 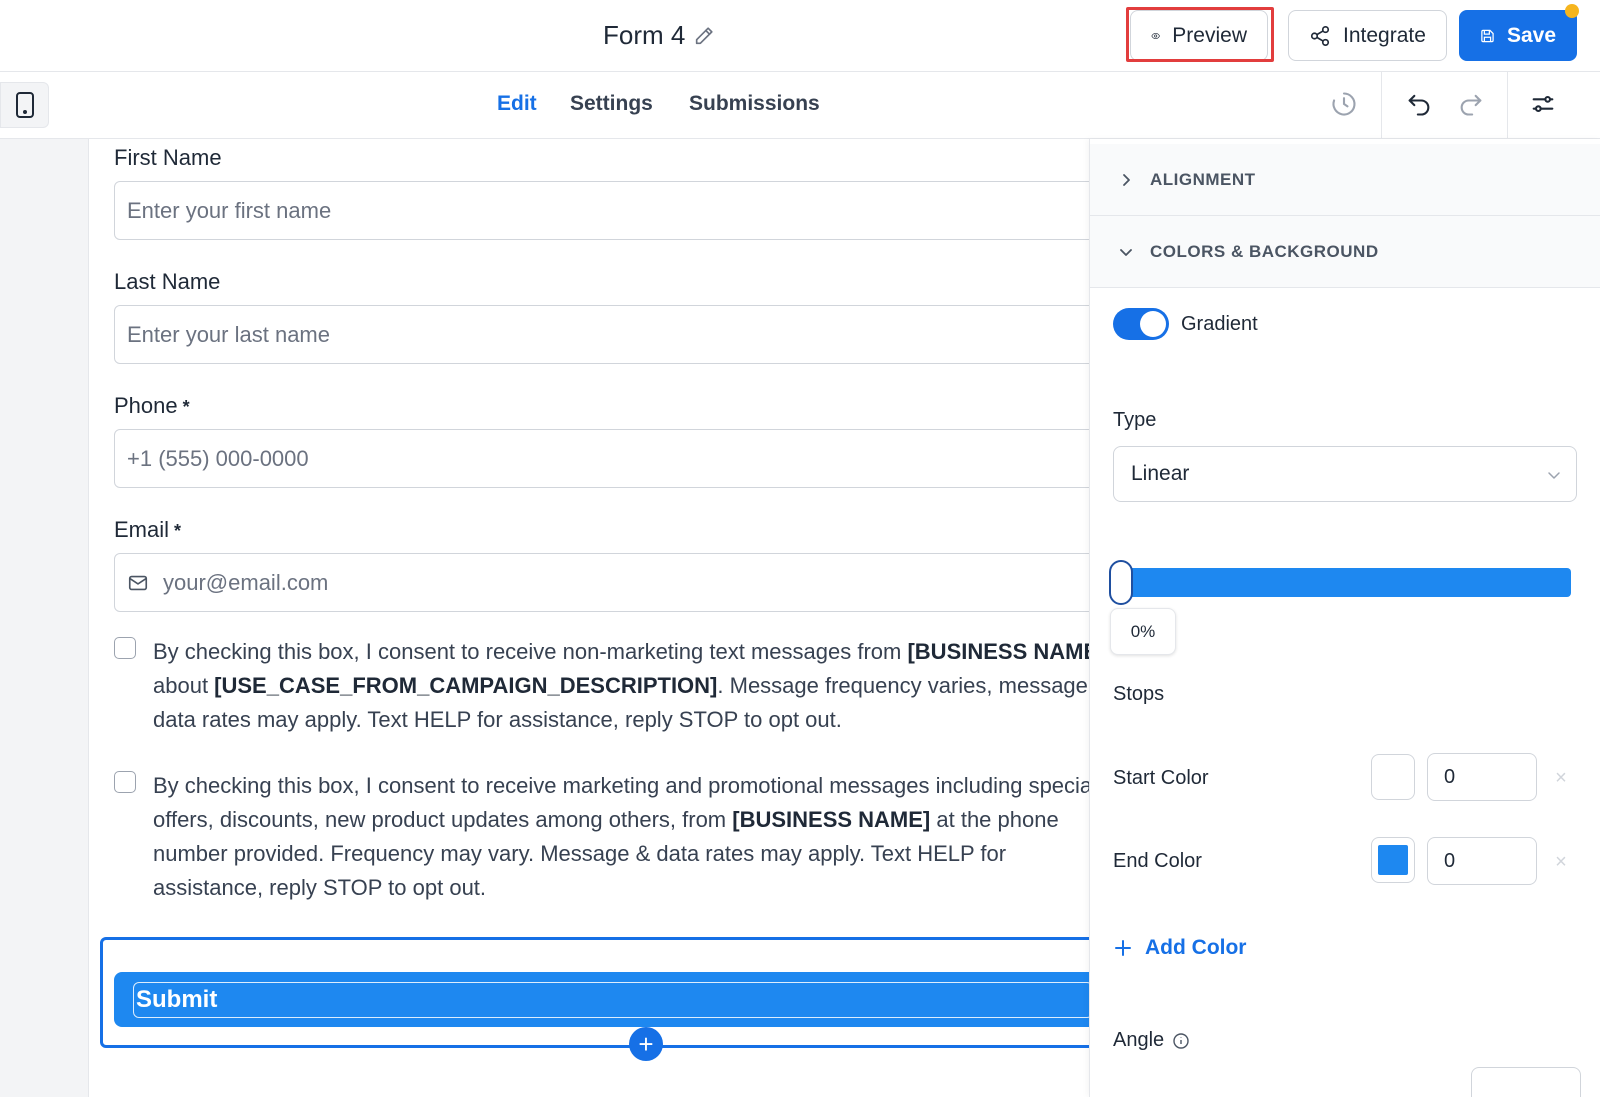 I want to click on submit-button-block: Submit, so click(x=602, y=992).